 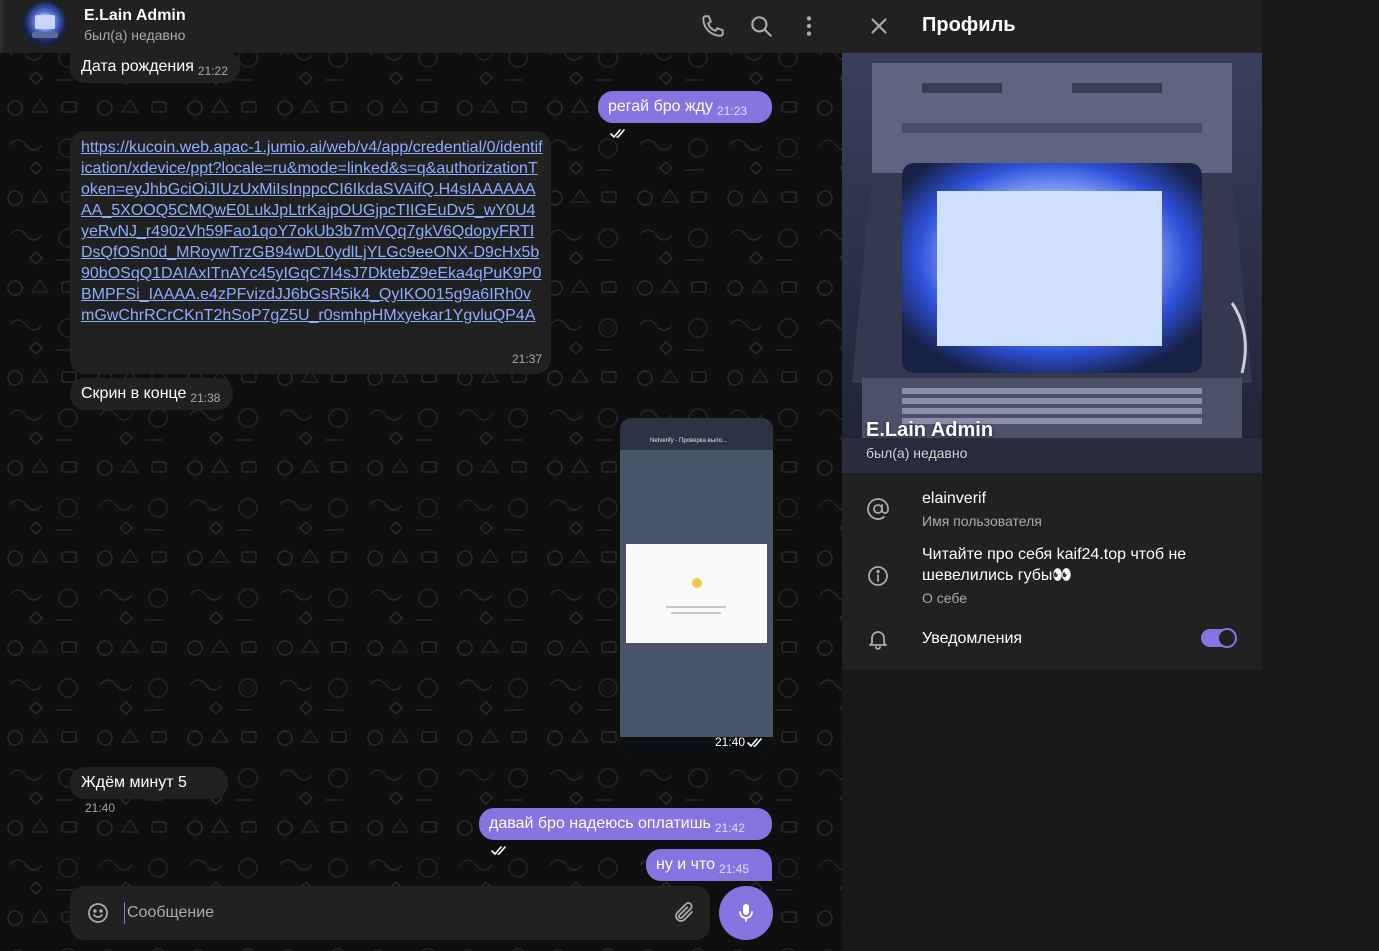 What do you see at coordinates (697, 583) in the screenshot?
I see `logo-icon` at bounding box center [697, 583].